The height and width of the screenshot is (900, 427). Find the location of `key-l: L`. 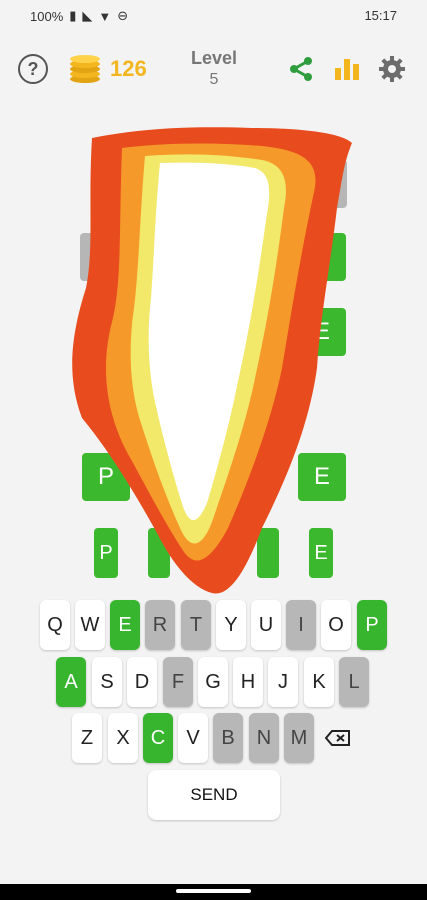

key-l: L is located at coordinates (354, 682).